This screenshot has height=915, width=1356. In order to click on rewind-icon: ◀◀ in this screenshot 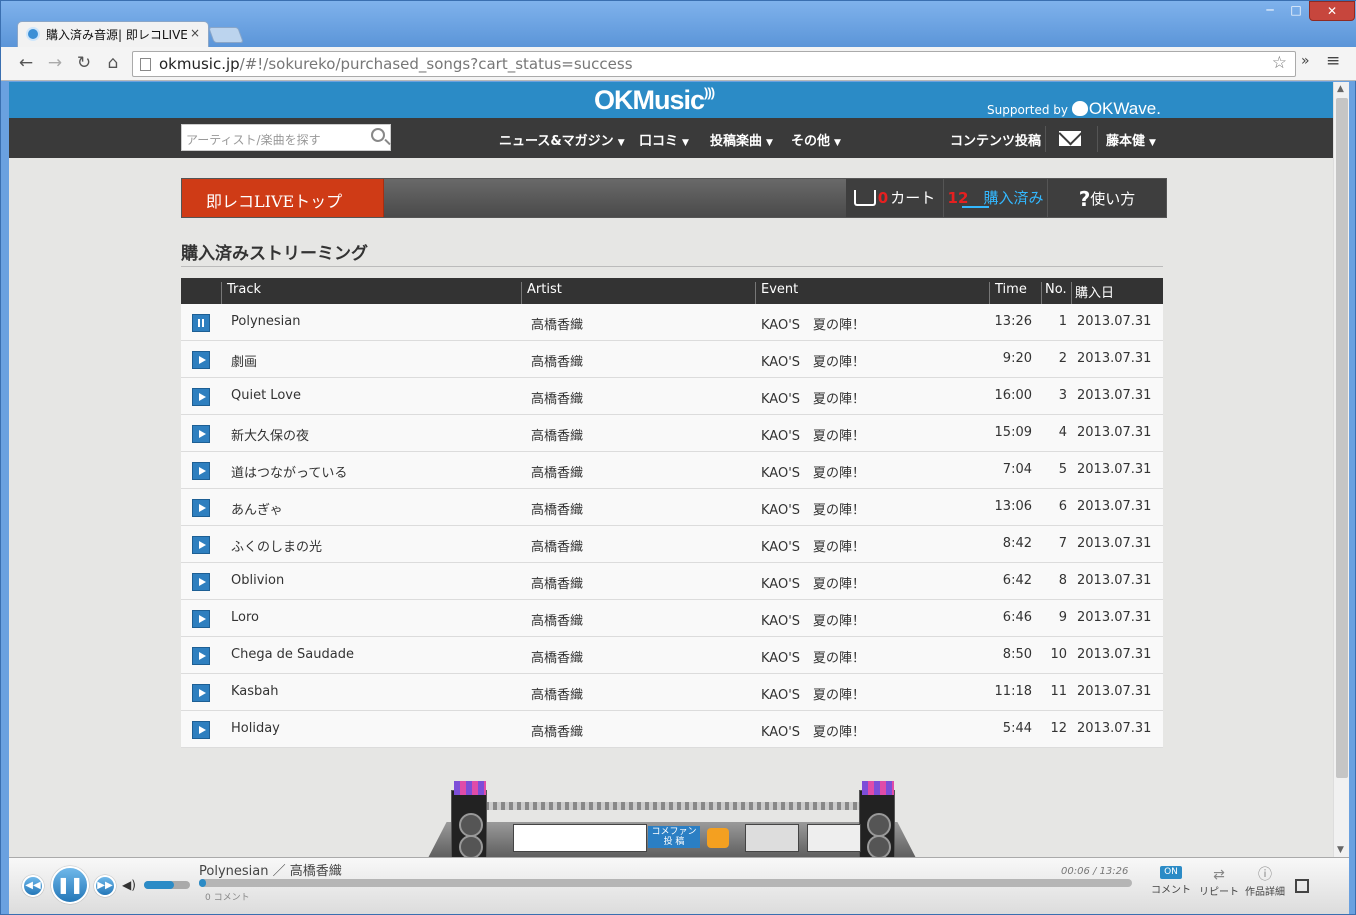, I will do `click(33, 885)`.